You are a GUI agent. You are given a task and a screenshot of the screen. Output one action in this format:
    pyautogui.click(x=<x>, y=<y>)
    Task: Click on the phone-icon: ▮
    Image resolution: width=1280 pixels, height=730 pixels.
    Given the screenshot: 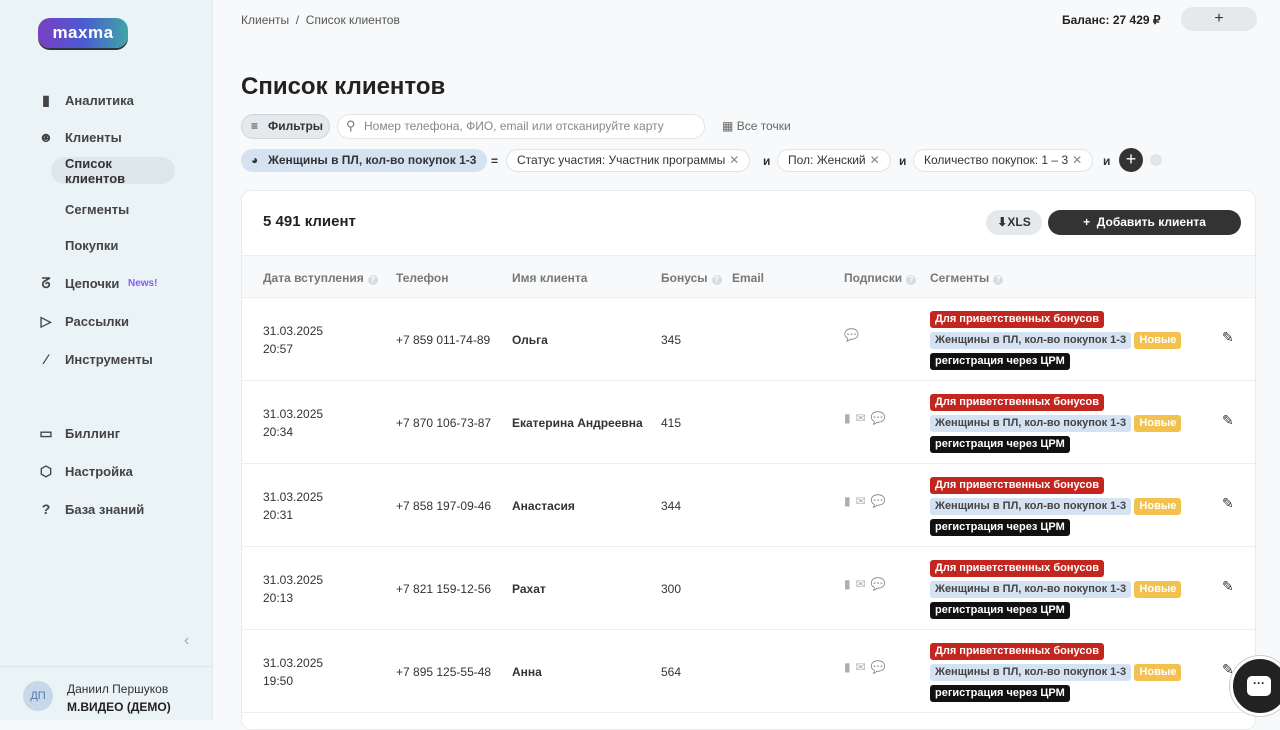 What is the action you would take?
    pyautogui.click(x=850, y=584)
    